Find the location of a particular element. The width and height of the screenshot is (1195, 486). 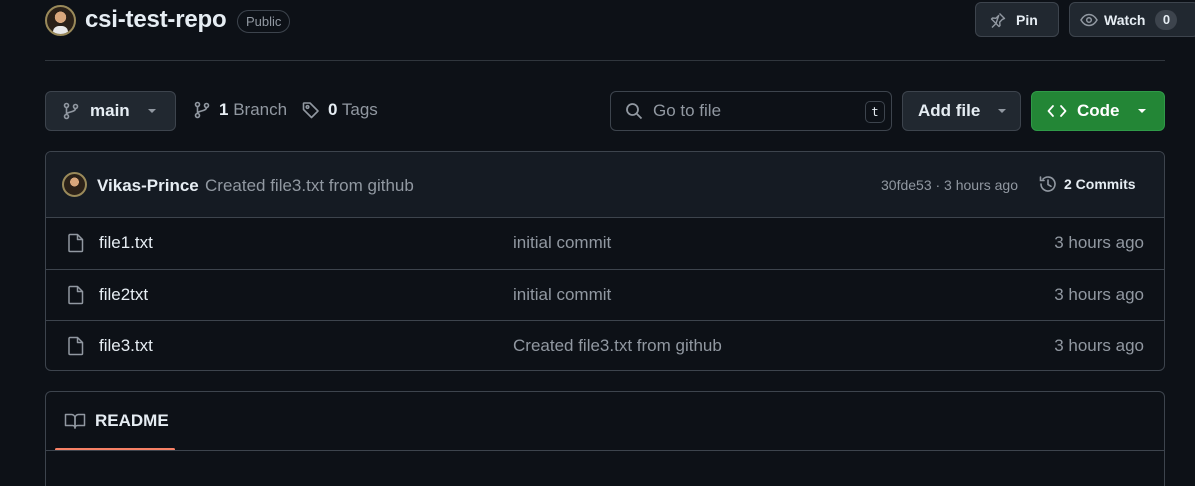

readme-divider is located at coordinates (605, 450).